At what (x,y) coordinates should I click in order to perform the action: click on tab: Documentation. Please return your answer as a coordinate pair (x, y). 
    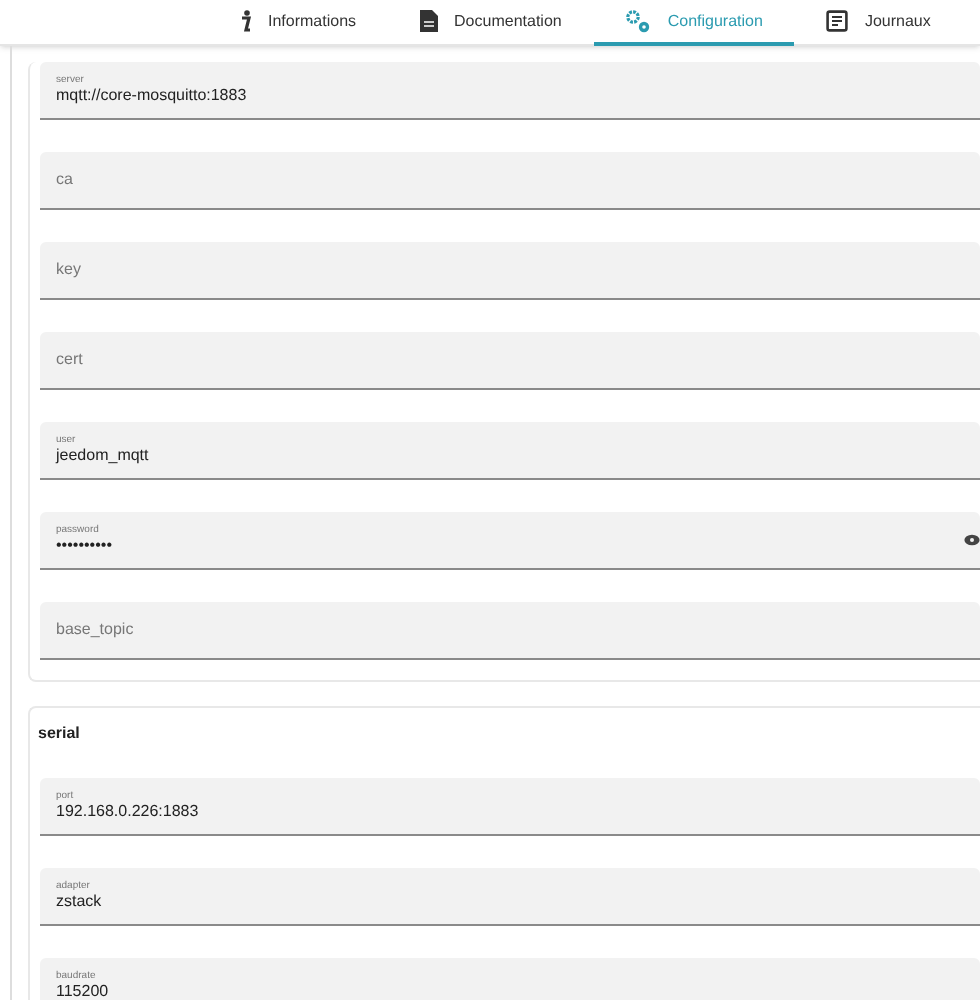
    Looking at the image, I should click on (491, 23).